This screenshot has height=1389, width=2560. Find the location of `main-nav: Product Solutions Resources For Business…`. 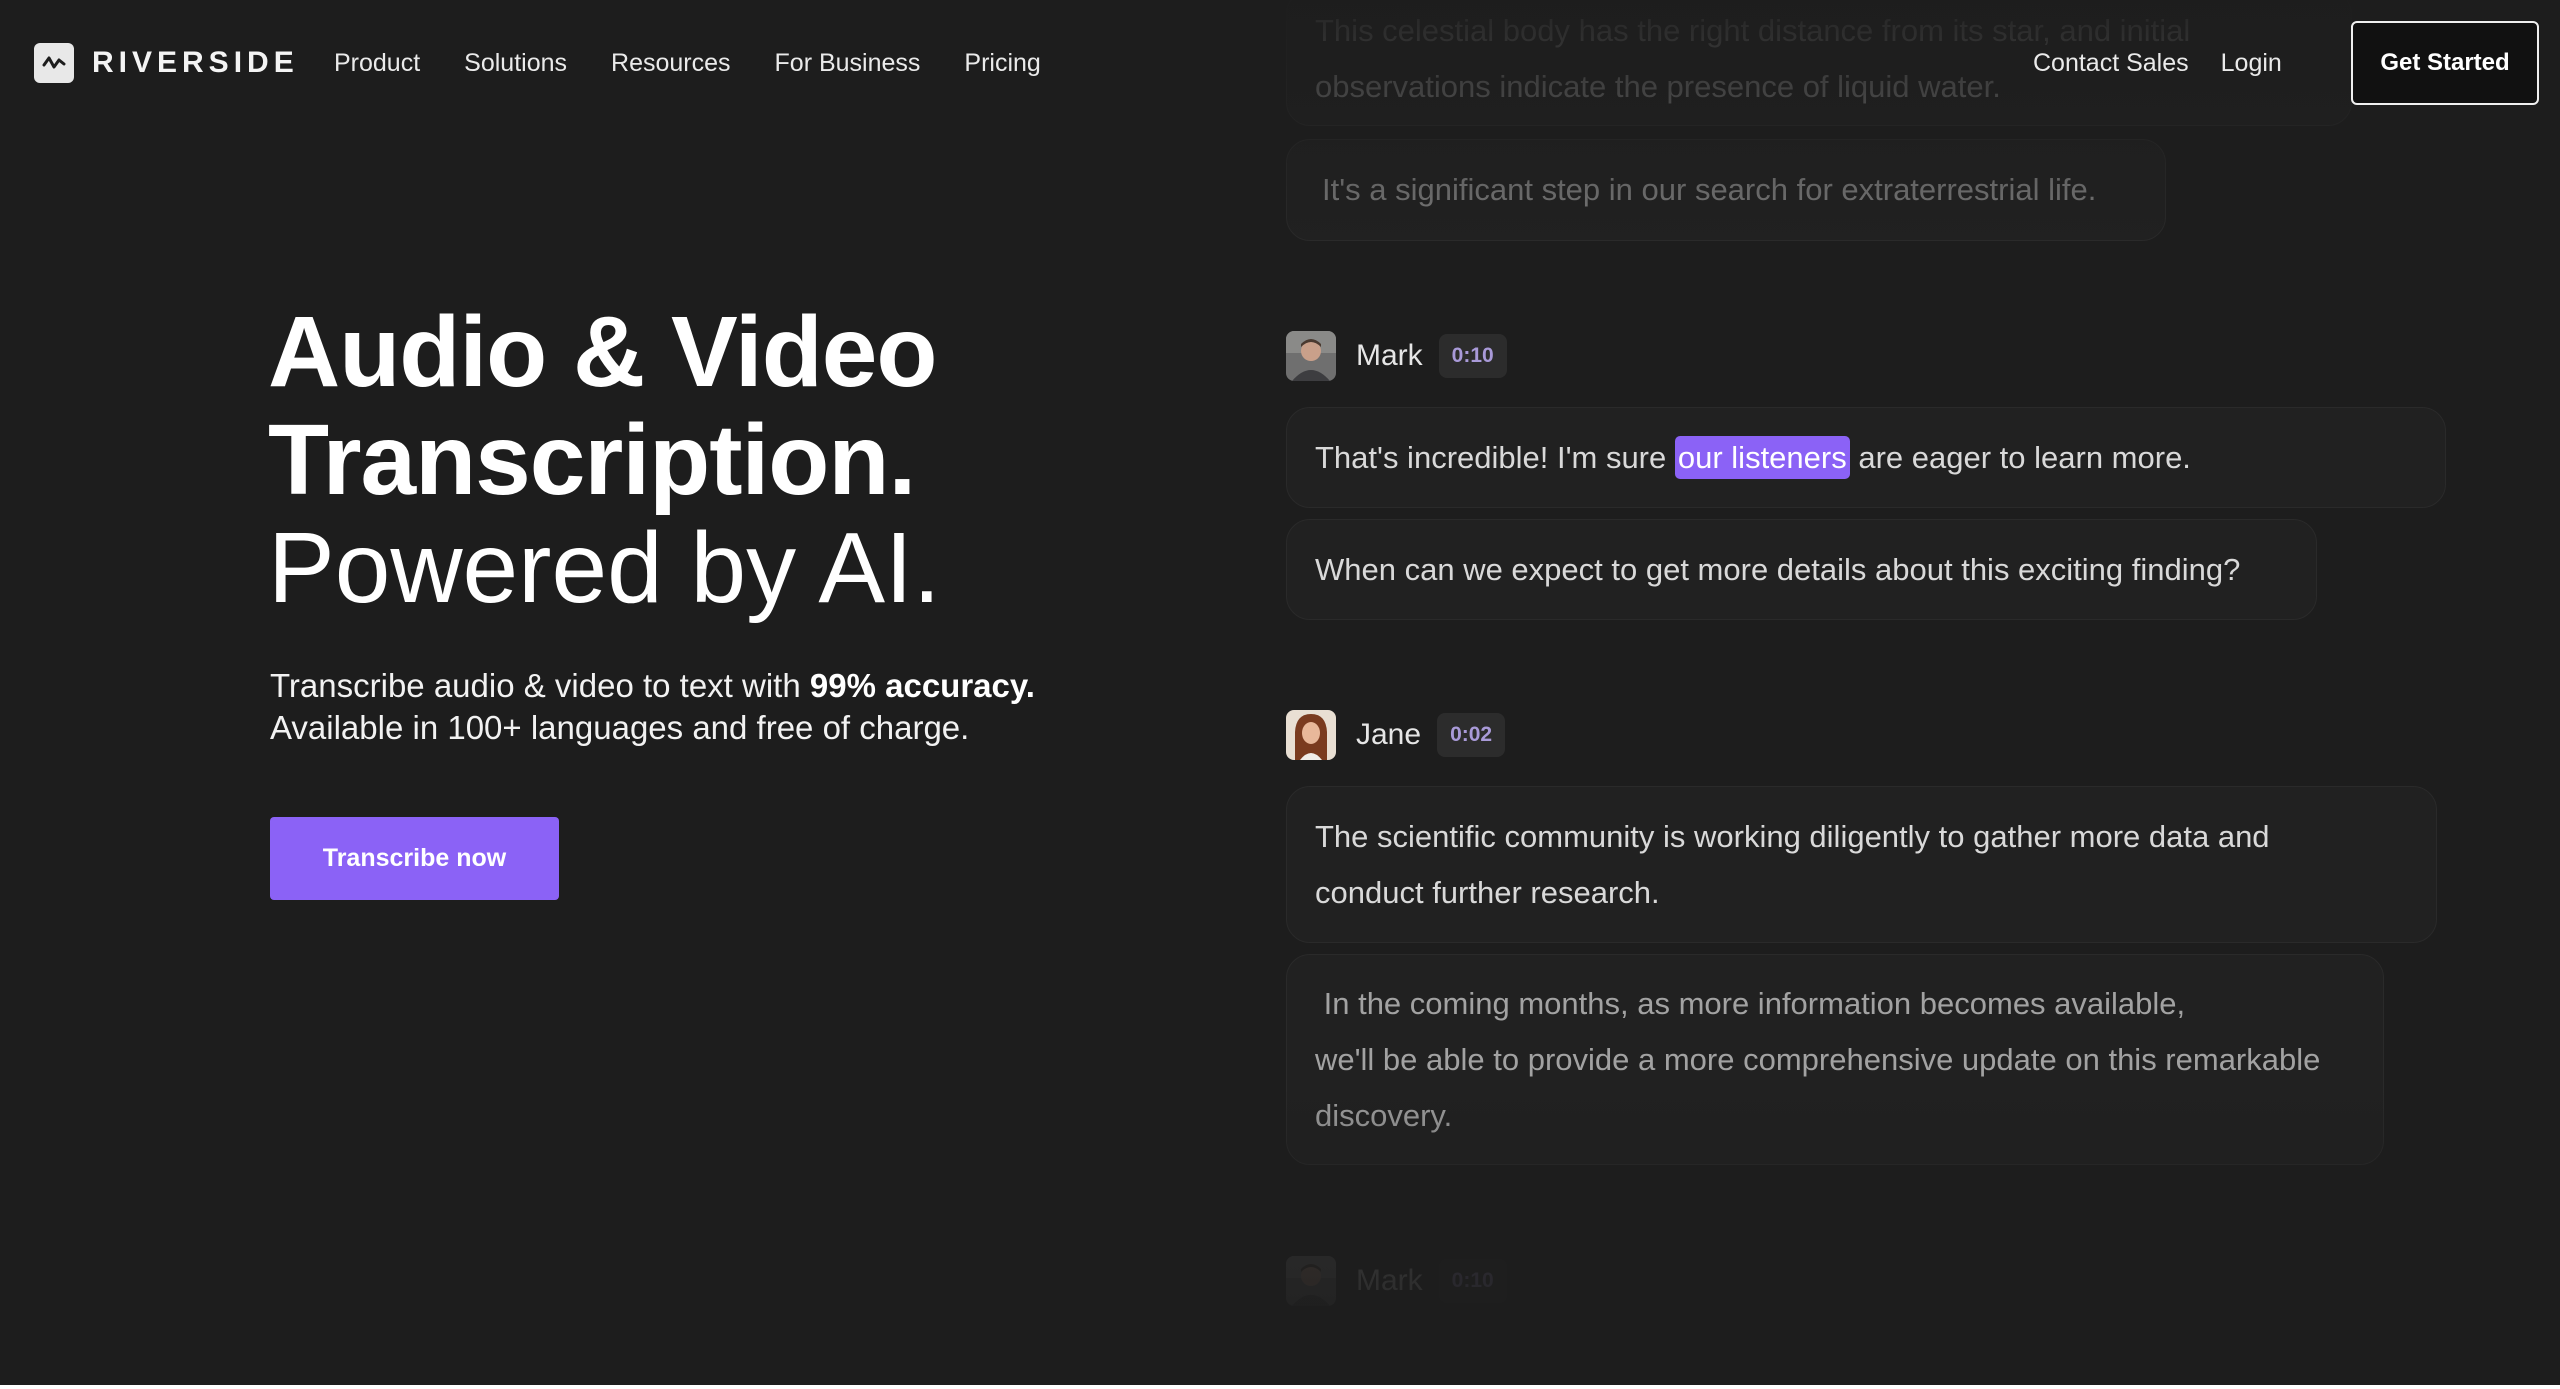

main-nav: Product Solutions Resources For Business… is located at coordinates (687, 63).